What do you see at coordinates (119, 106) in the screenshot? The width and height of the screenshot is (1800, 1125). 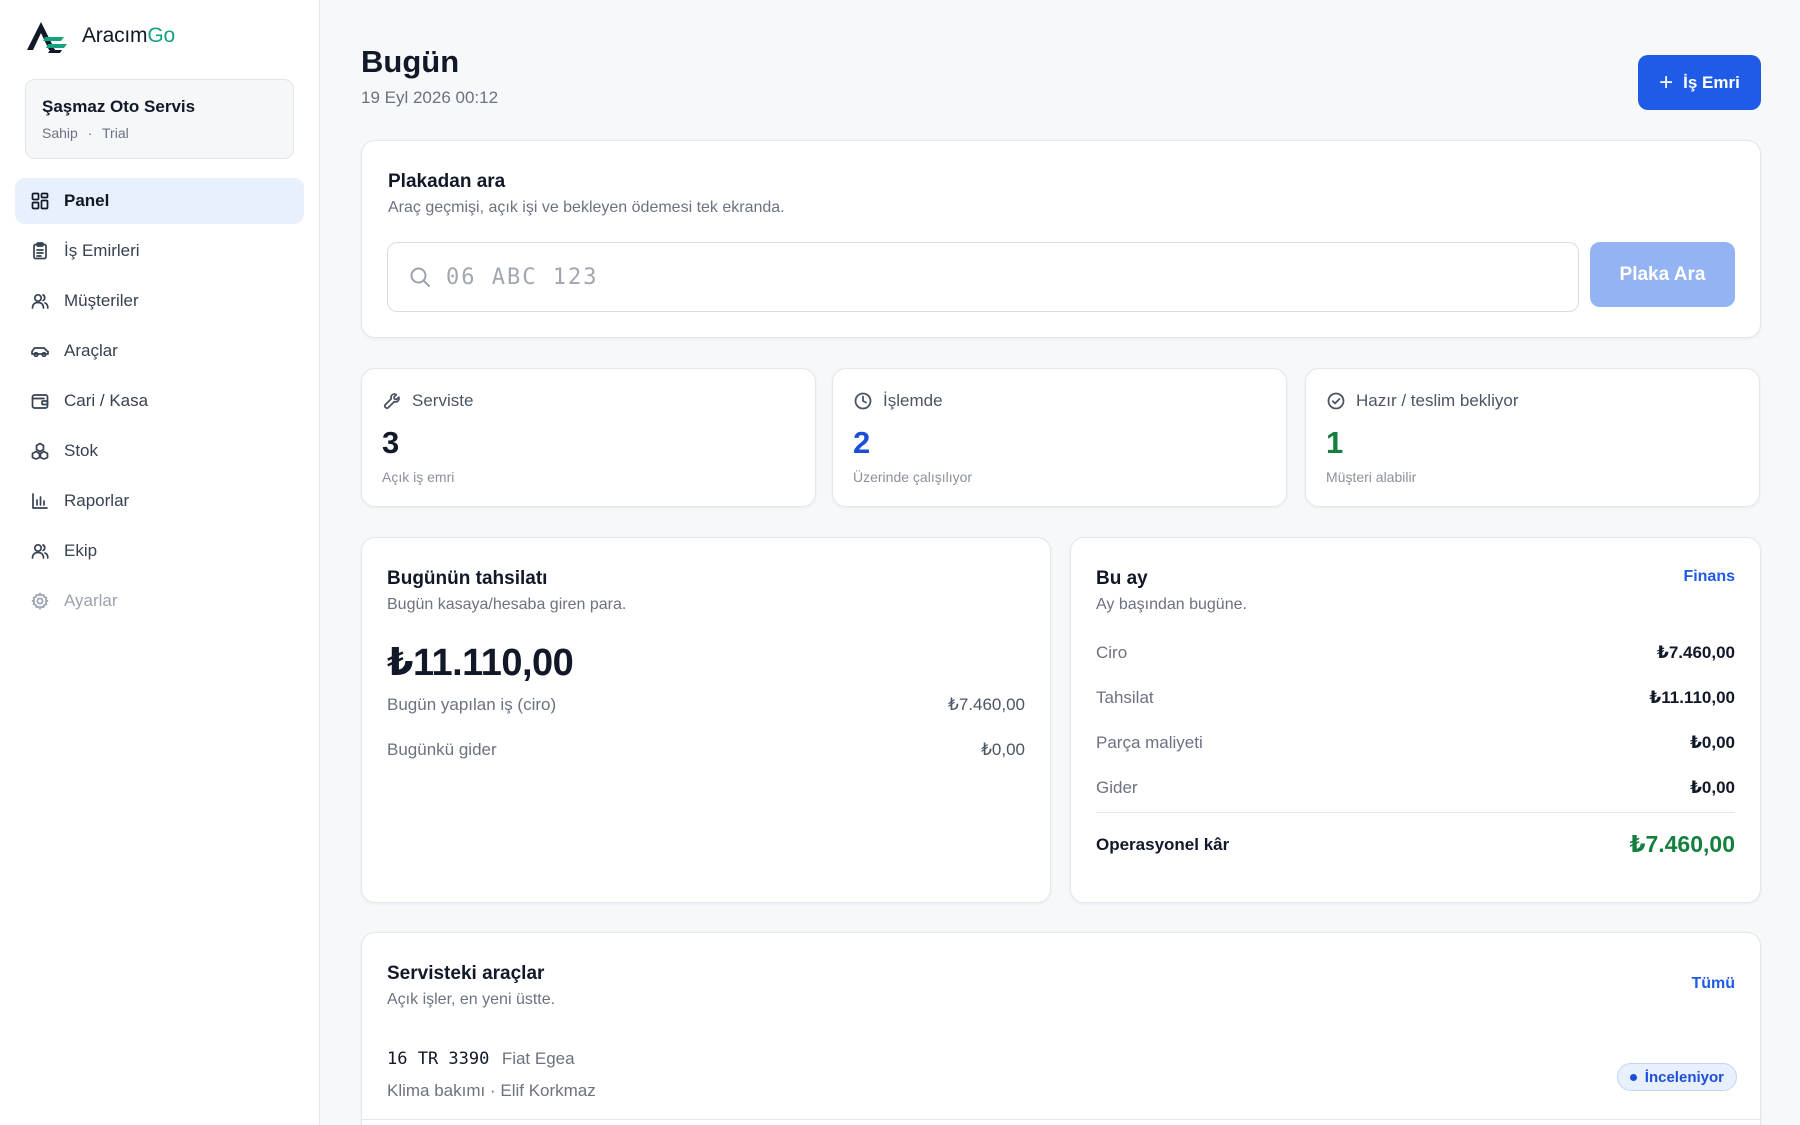 I see `org-name: Şaşmaz Oto Servis` at bounding box center [119, 106].